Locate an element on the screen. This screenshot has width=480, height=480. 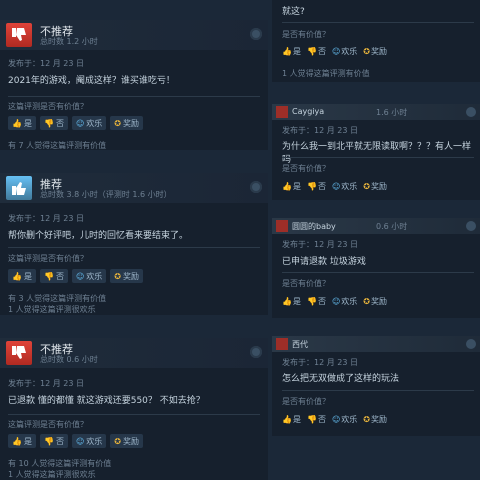
helpful-count: 有 7 人觉得这篇评测有价值 is located at coordinates (57, 145).